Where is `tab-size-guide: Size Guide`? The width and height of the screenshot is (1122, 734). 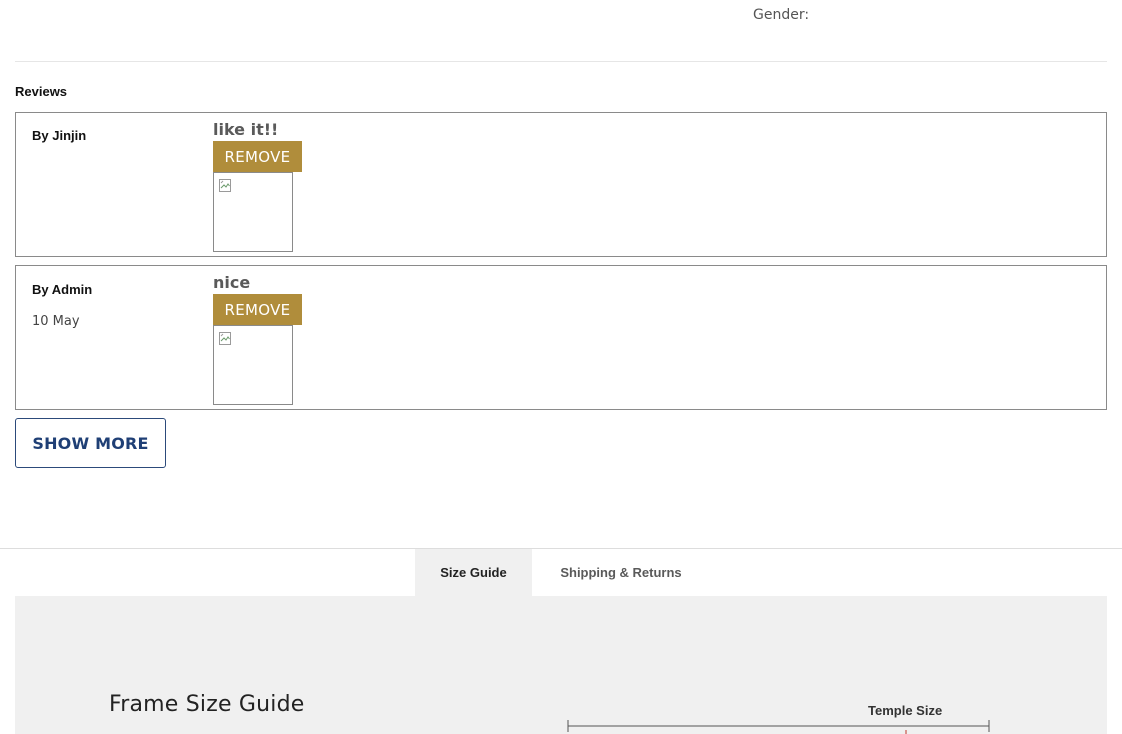 tab-size-guide: Size Guide is located at coordinates (473, 572).